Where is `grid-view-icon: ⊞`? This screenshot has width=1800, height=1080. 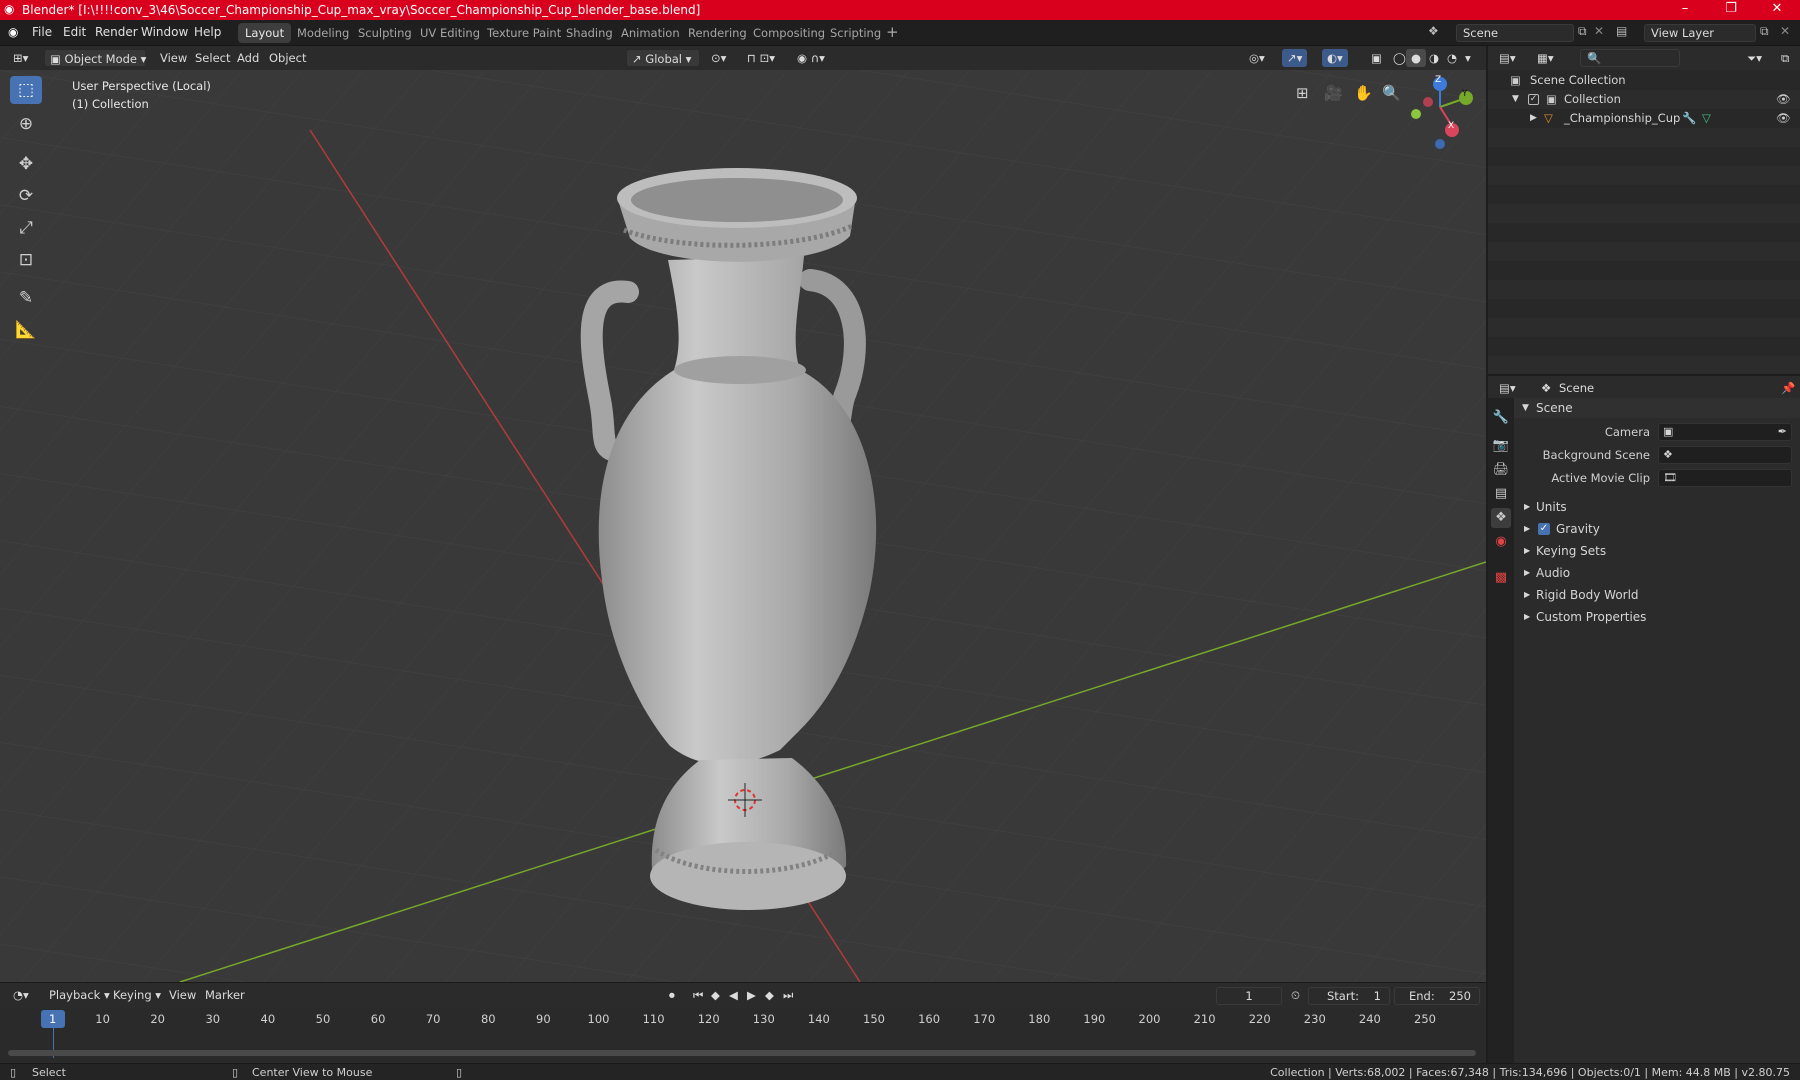 grid-view-icon: ⊞ is located at coordinates (1302, 93).